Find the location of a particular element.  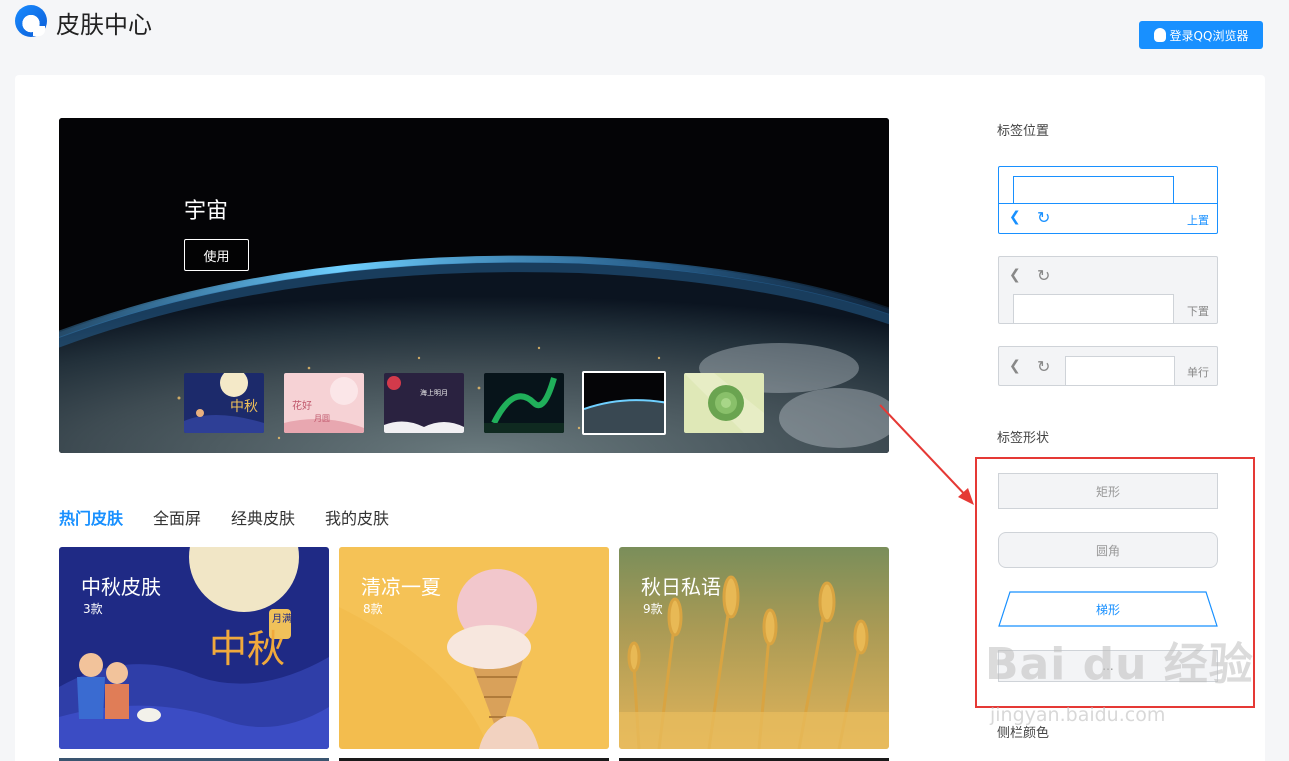

highlight-box is located at coordinates (1115, 582).